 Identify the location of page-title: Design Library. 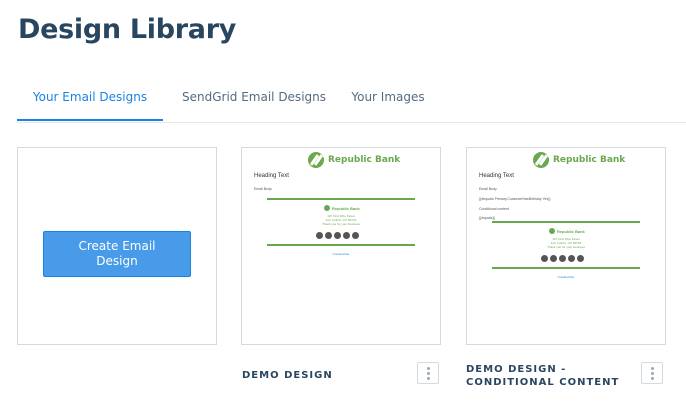
(127, 29).